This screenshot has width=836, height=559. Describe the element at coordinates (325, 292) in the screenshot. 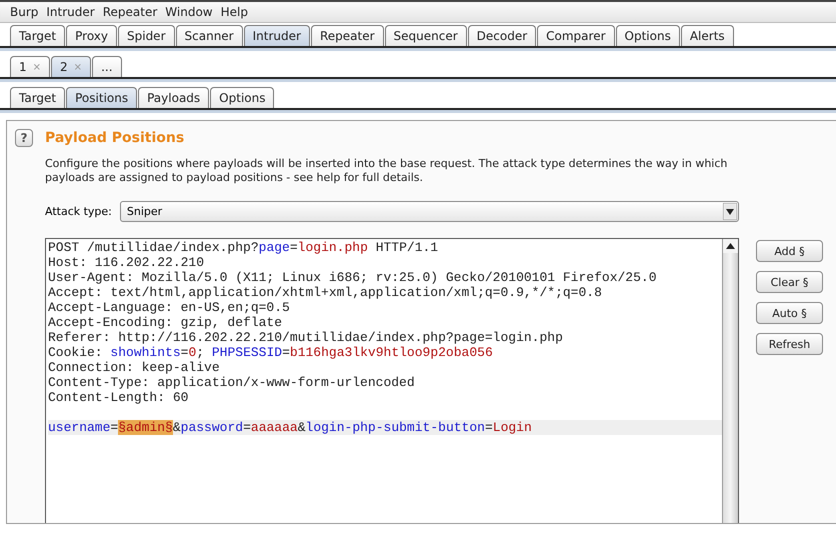

I see `request-line: Accept: text/html,application/xhtml+xml,application/xml;q=0.9,*/*;q=0.8` at that location.